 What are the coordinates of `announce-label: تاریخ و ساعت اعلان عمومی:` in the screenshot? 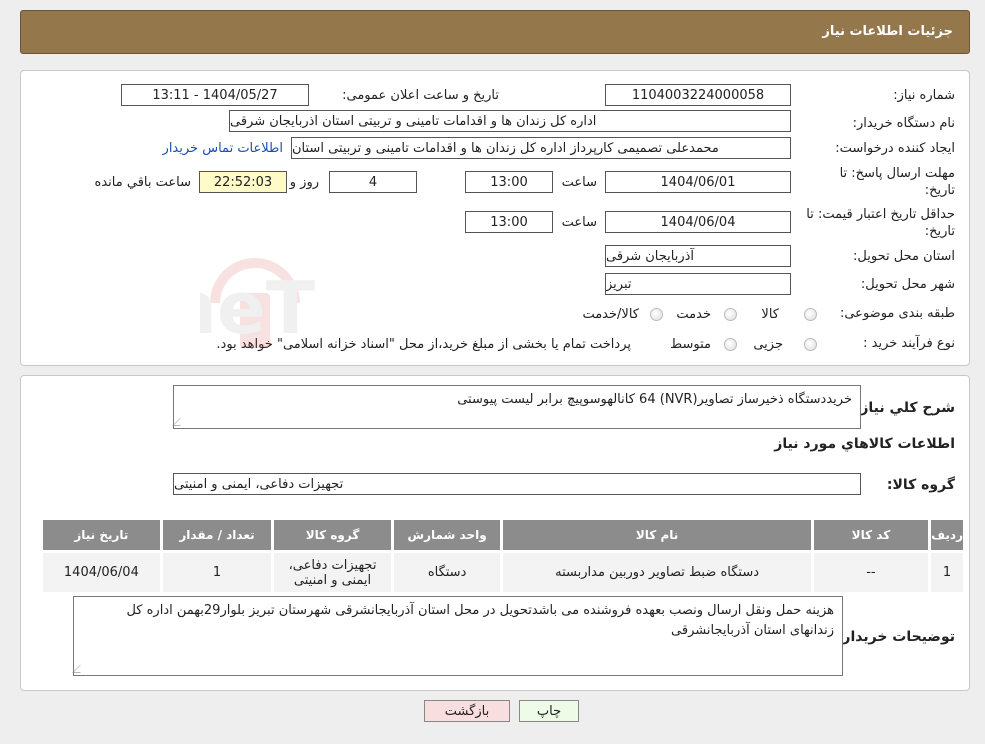 It's located at (420, 95).